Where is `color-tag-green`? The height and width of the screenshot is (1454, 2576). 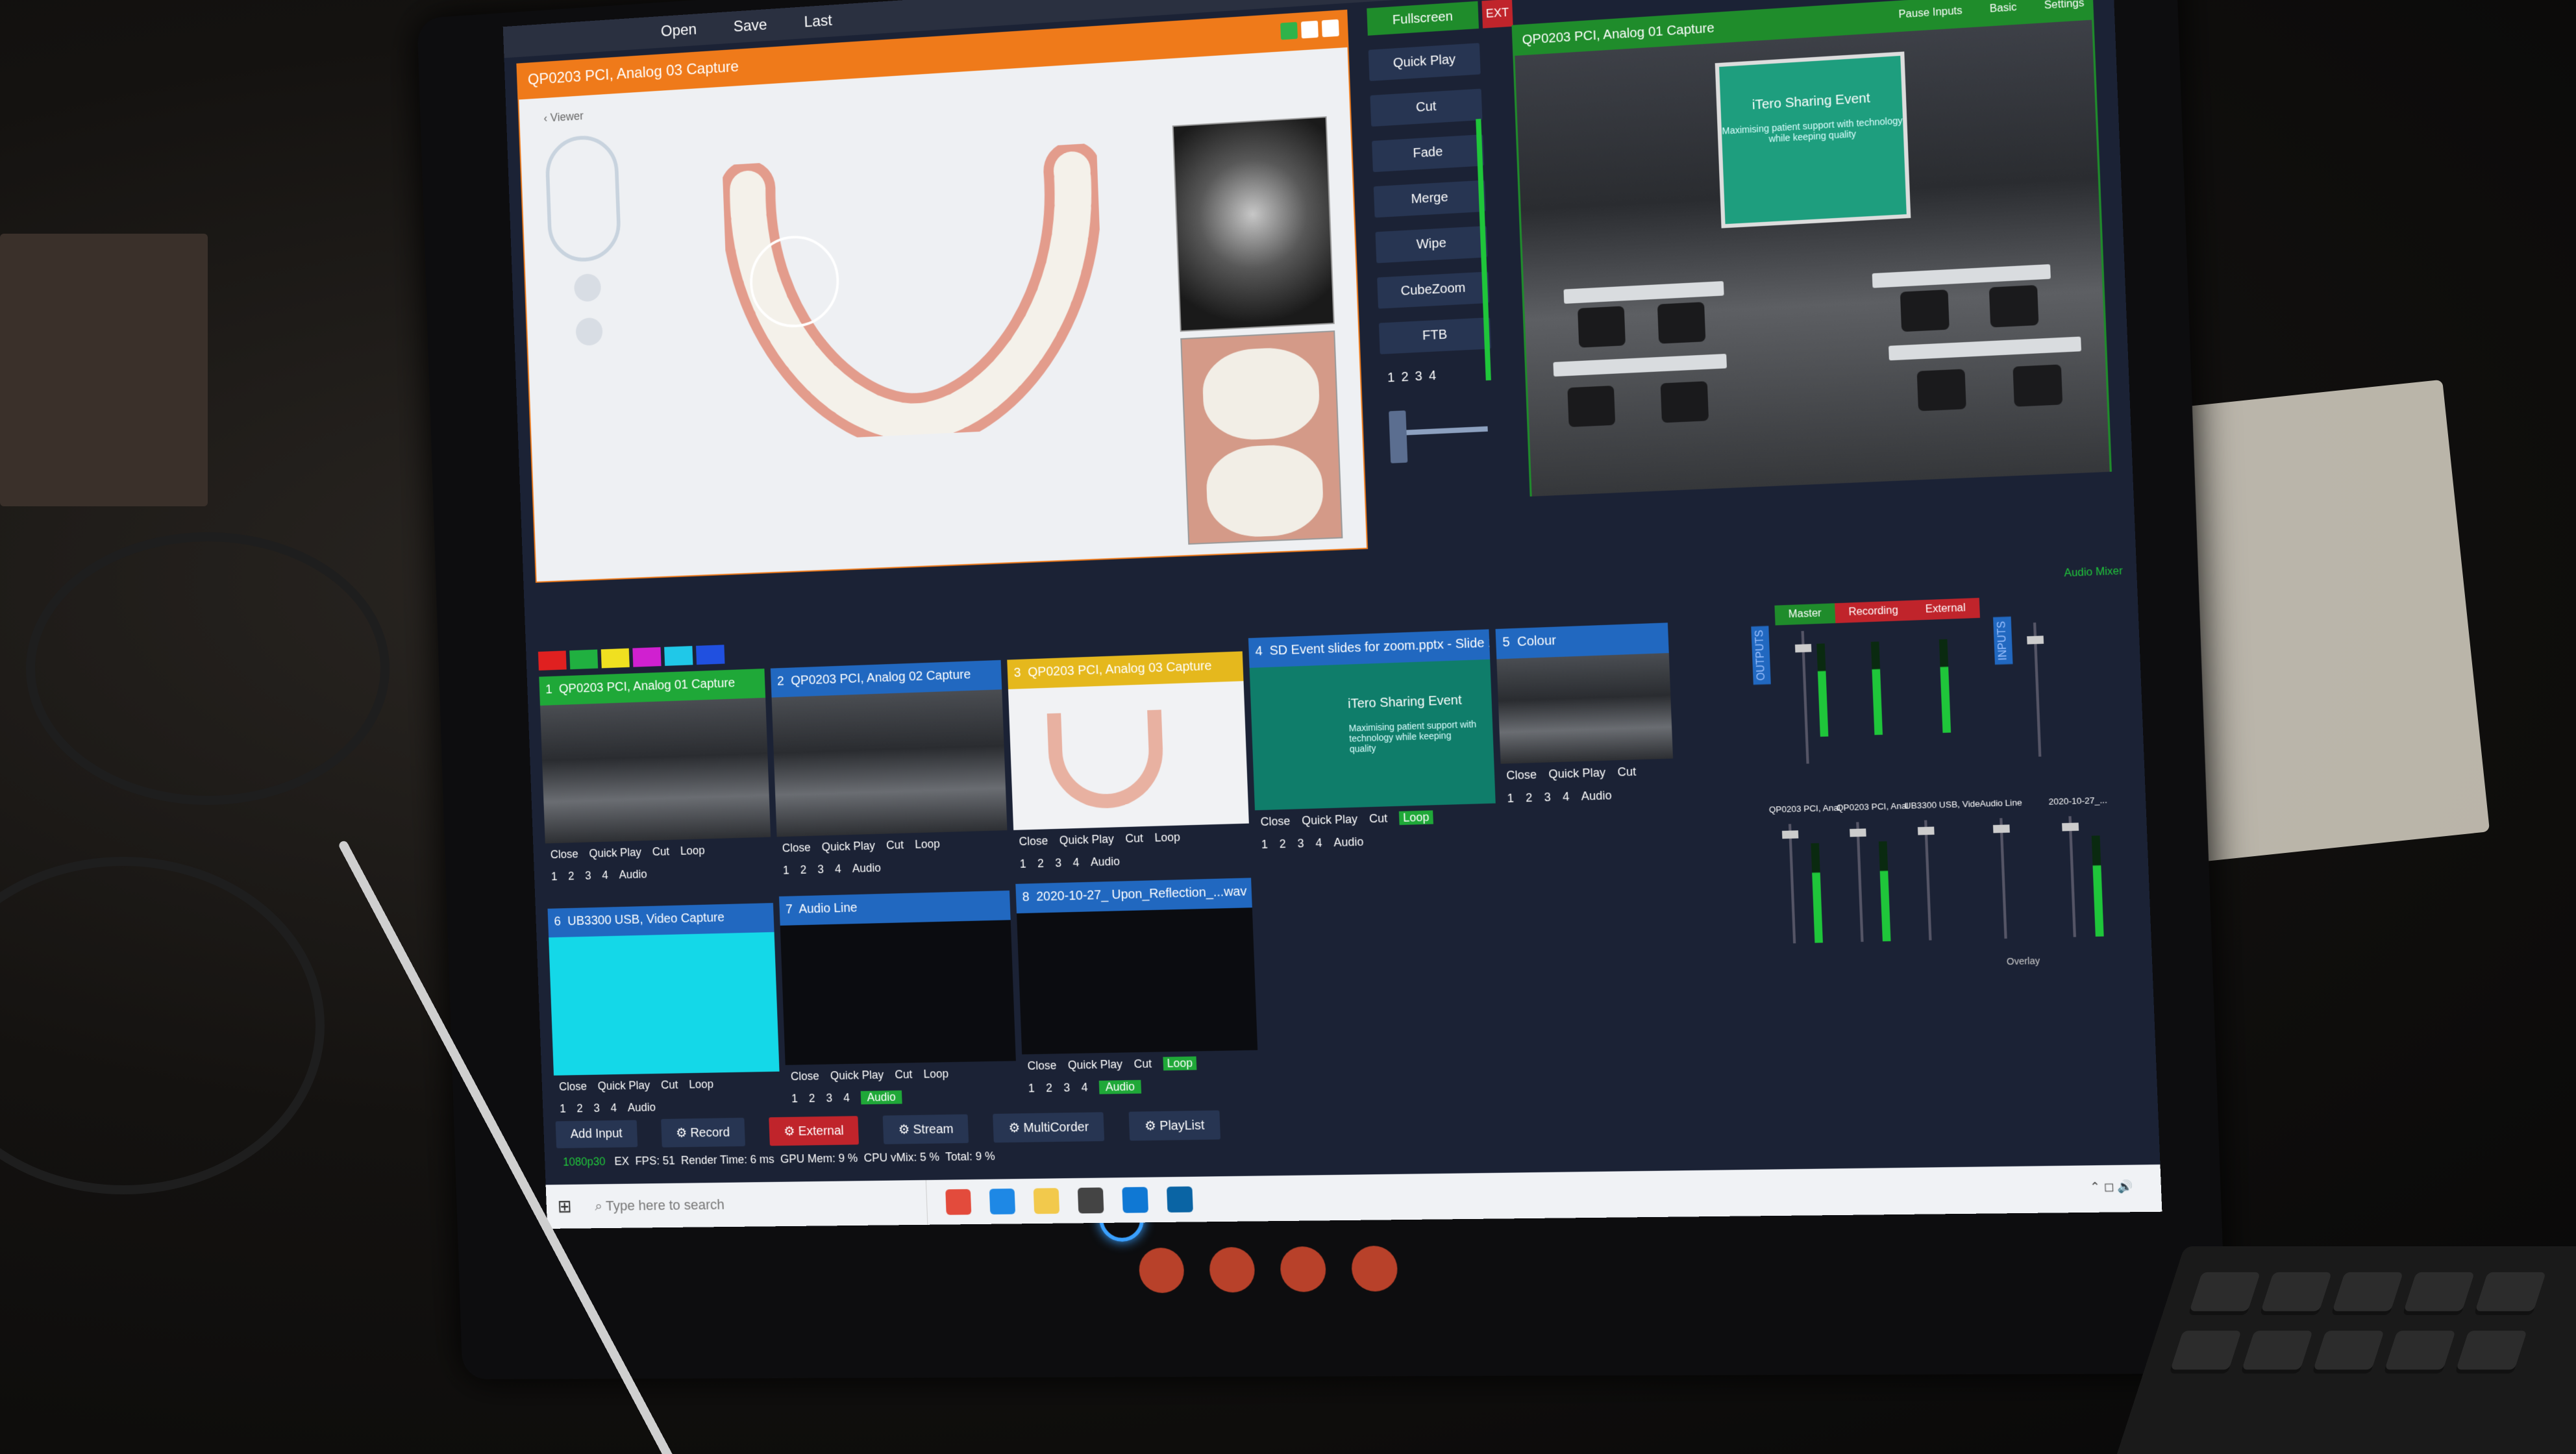
color-tag-green is located at coordinates (584, 659).